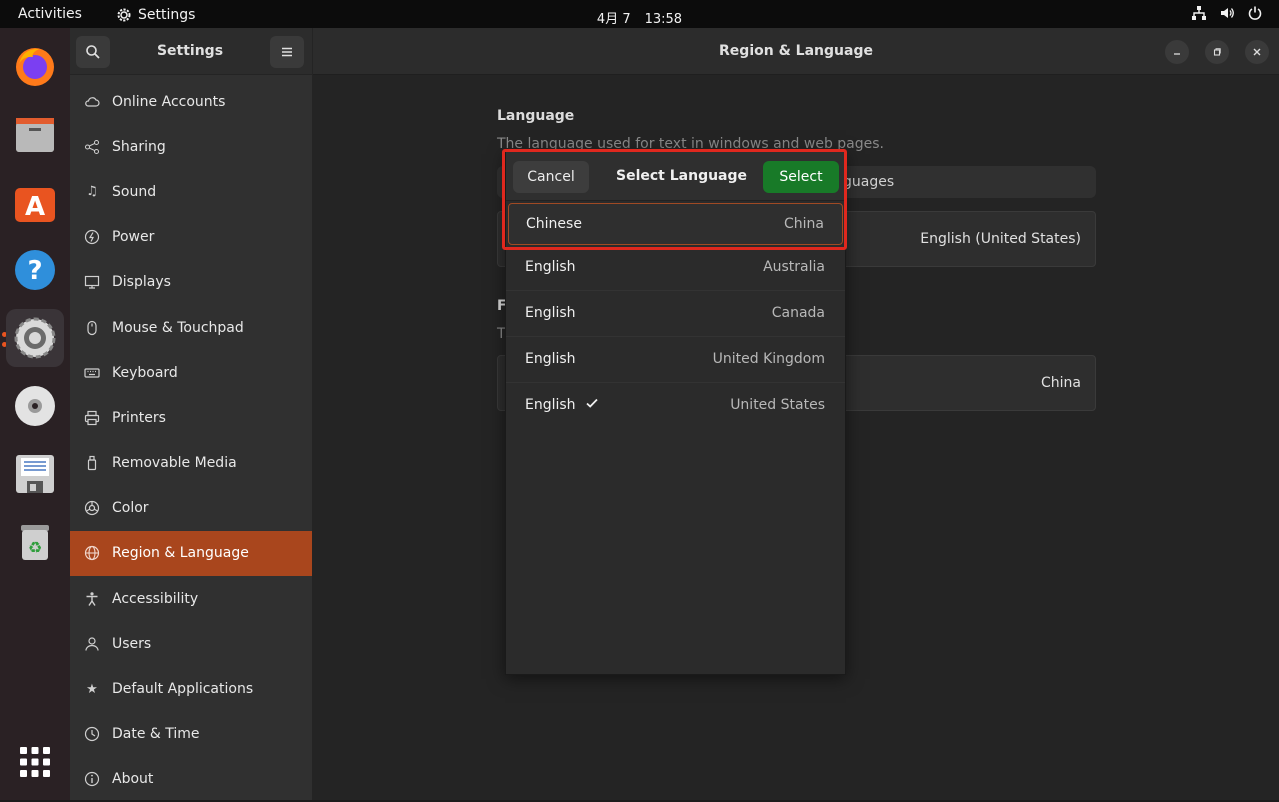  I want to click on settings-icon, so click(35, 338).